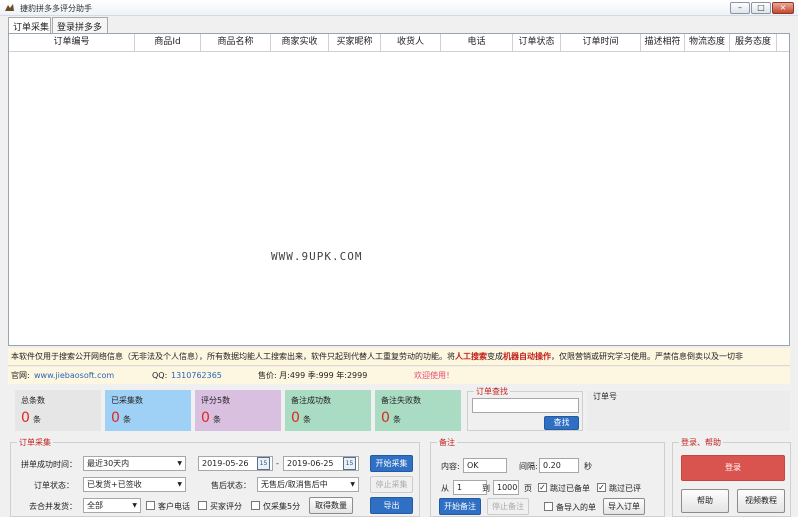  What do you see at coordinates (115, 418) in the screenshot?
I see `stat-collected-value: 0` at bounding box center [115, 418].